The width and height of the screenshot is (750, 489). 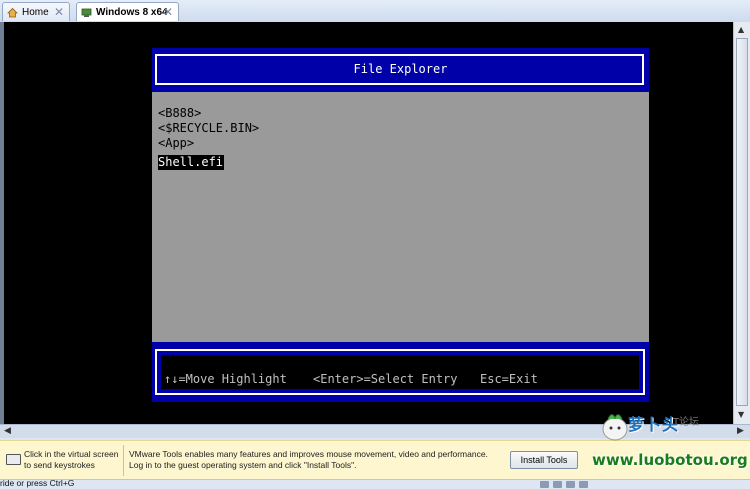 I want to click on file-entry-app: <App>, so click(x=208, y=143).